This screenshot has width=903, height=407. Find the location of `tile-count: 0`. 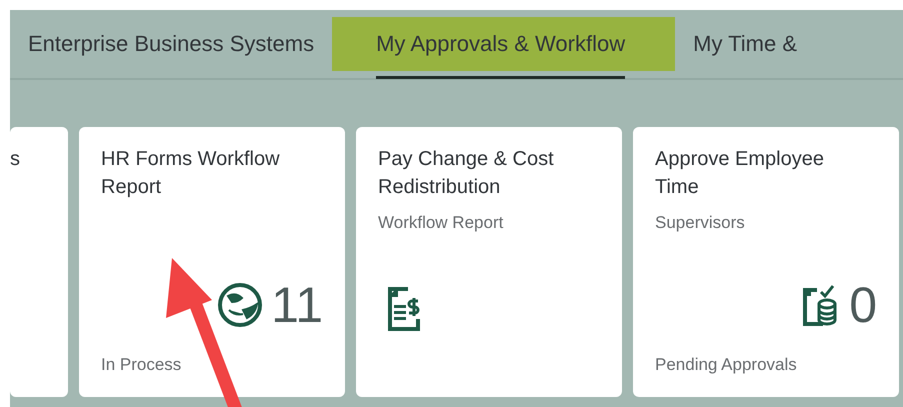

tile-count: 0 is located at coordinates (863, 305).